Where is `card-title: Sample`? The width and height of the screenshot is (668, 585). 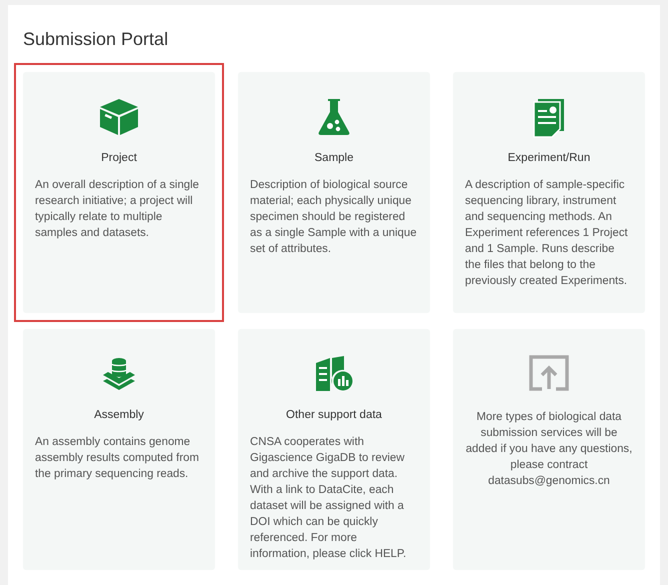
card-title: Sample is located at coordinates (334, 158).